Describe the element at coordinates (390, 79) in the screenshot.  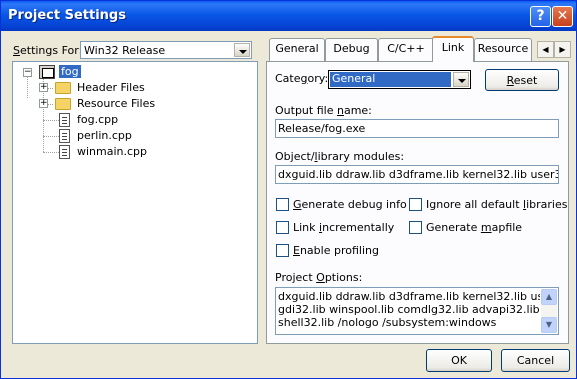
I see `category-value: General` at that location.